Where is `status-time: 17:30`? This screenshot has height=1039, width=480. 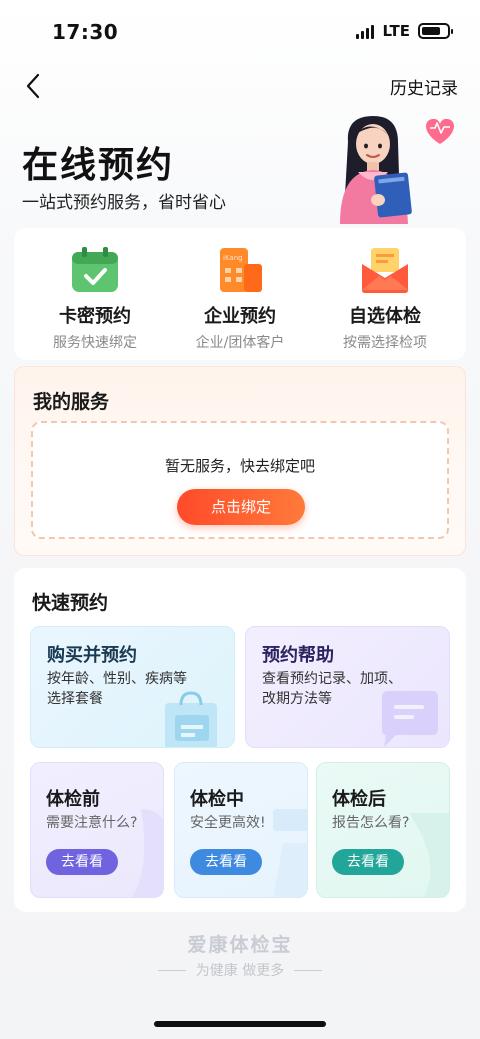
status-time: 17:30 is located at coordinates (85, 32).